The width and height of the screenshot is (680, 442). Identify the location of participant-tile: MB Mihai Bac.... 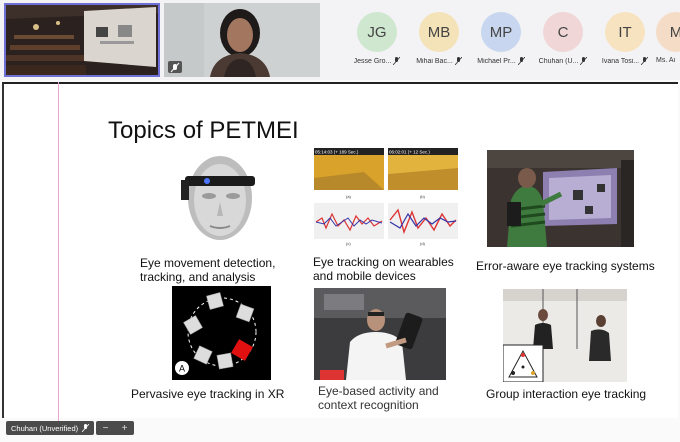
(439, 38).